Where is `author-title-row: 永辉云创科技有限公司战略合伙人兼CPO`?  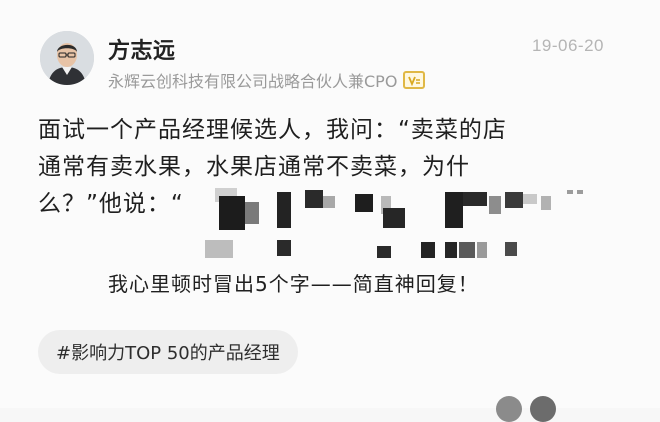 author-title-row: 永辉云创科技有限公司战略合伙人兼CPO is located at coordinates (267, 80).